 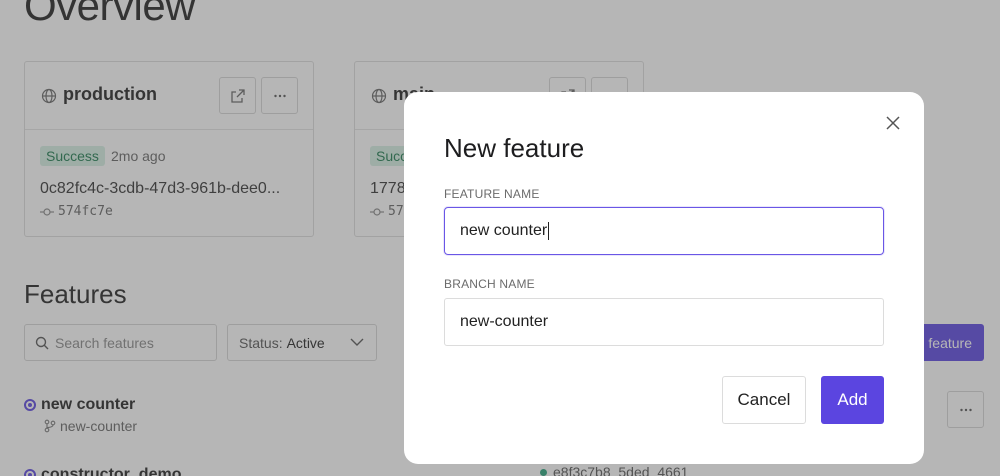 What do you see at coordinates (504, 321) in the screenshot?
I see `branch-name-value: new-counter` at bounding box center [504, 321].